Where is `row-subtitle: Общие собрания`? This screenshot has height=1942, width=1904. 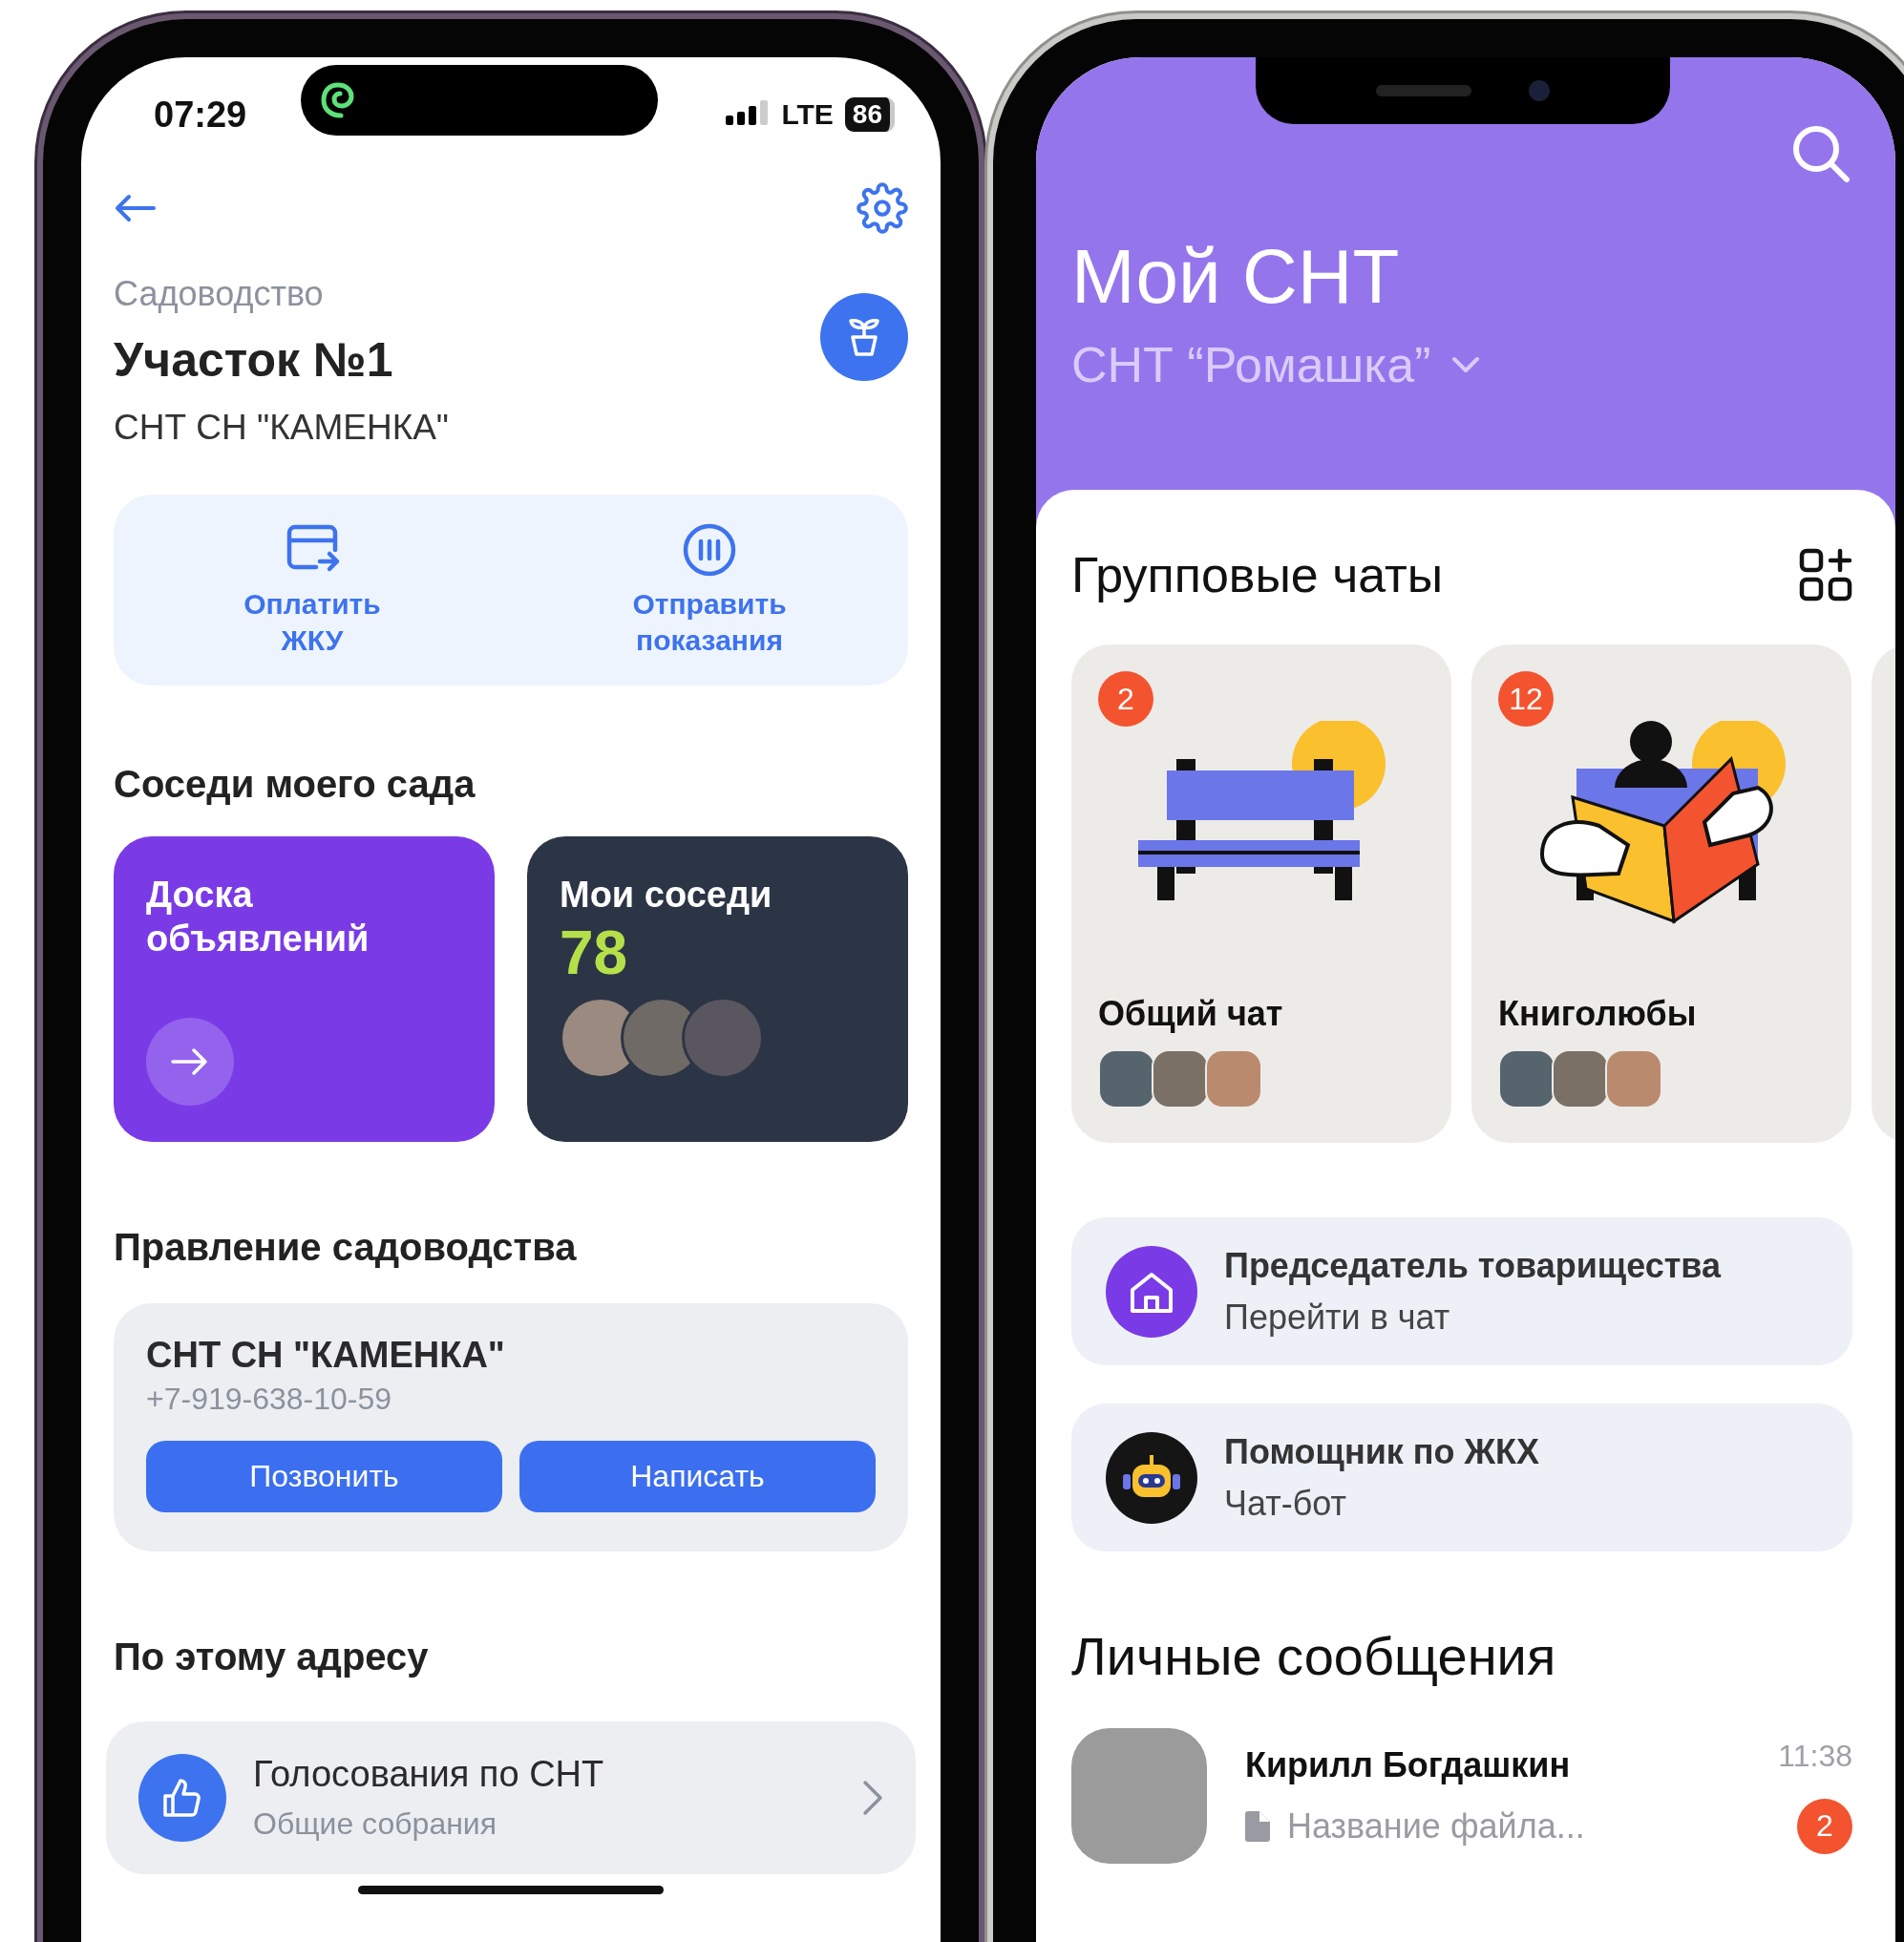
row-subtitle: Общие собрания is located at coordinates (376, 1824).